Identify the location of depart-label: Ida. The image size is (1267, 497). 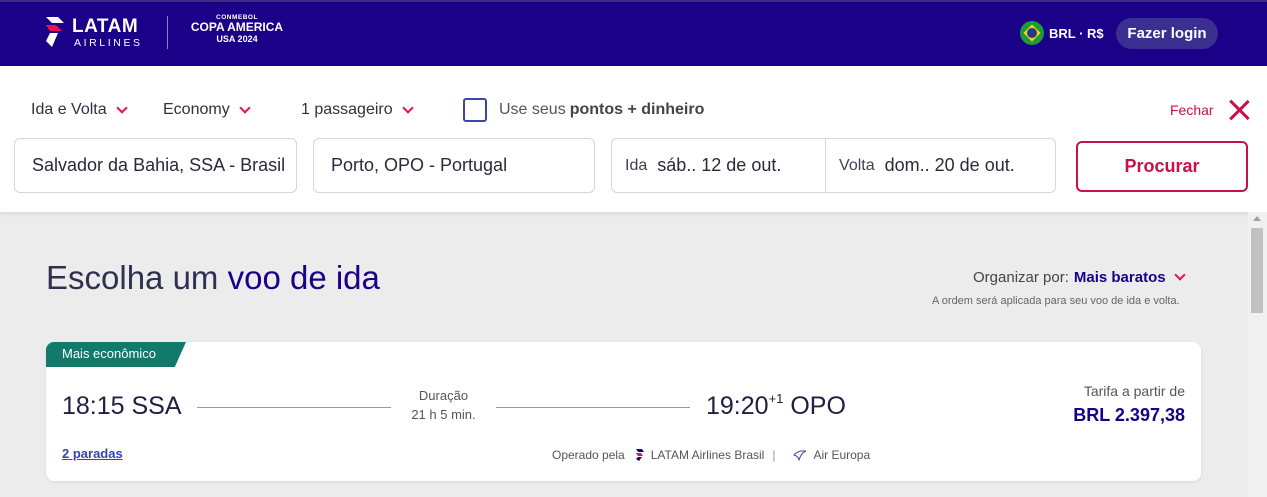
(636, 165).